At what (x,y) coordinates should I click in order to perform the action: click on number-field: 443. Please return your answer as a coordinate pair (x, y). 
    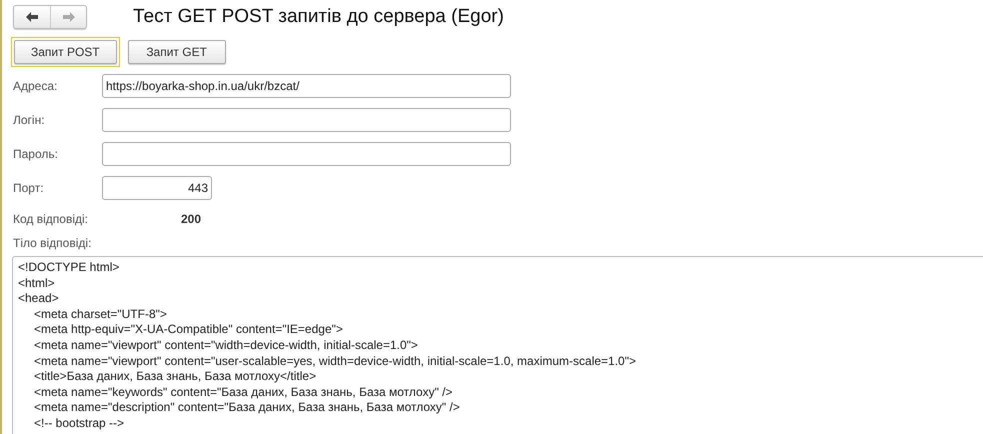
    Looking at the image, I should click on (157, 188).